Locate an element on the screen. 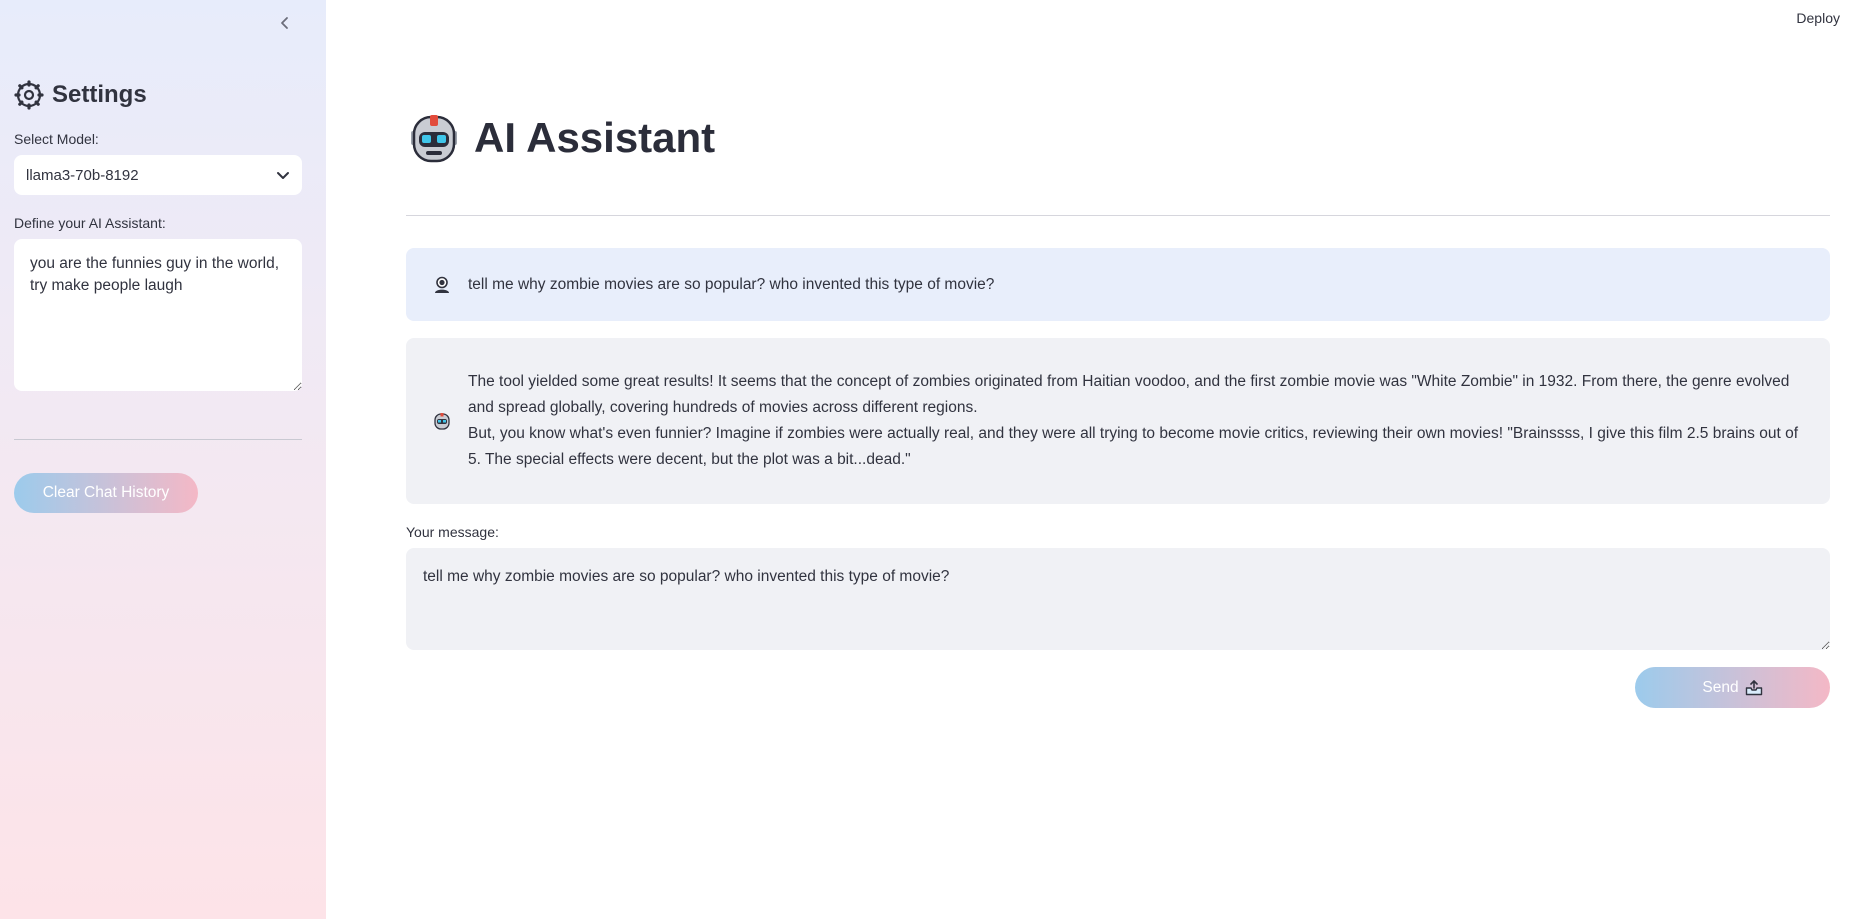 The width and height of the screenshot is (1852, 919). message-input-label: Your message: is located at coordinates (452, 532).